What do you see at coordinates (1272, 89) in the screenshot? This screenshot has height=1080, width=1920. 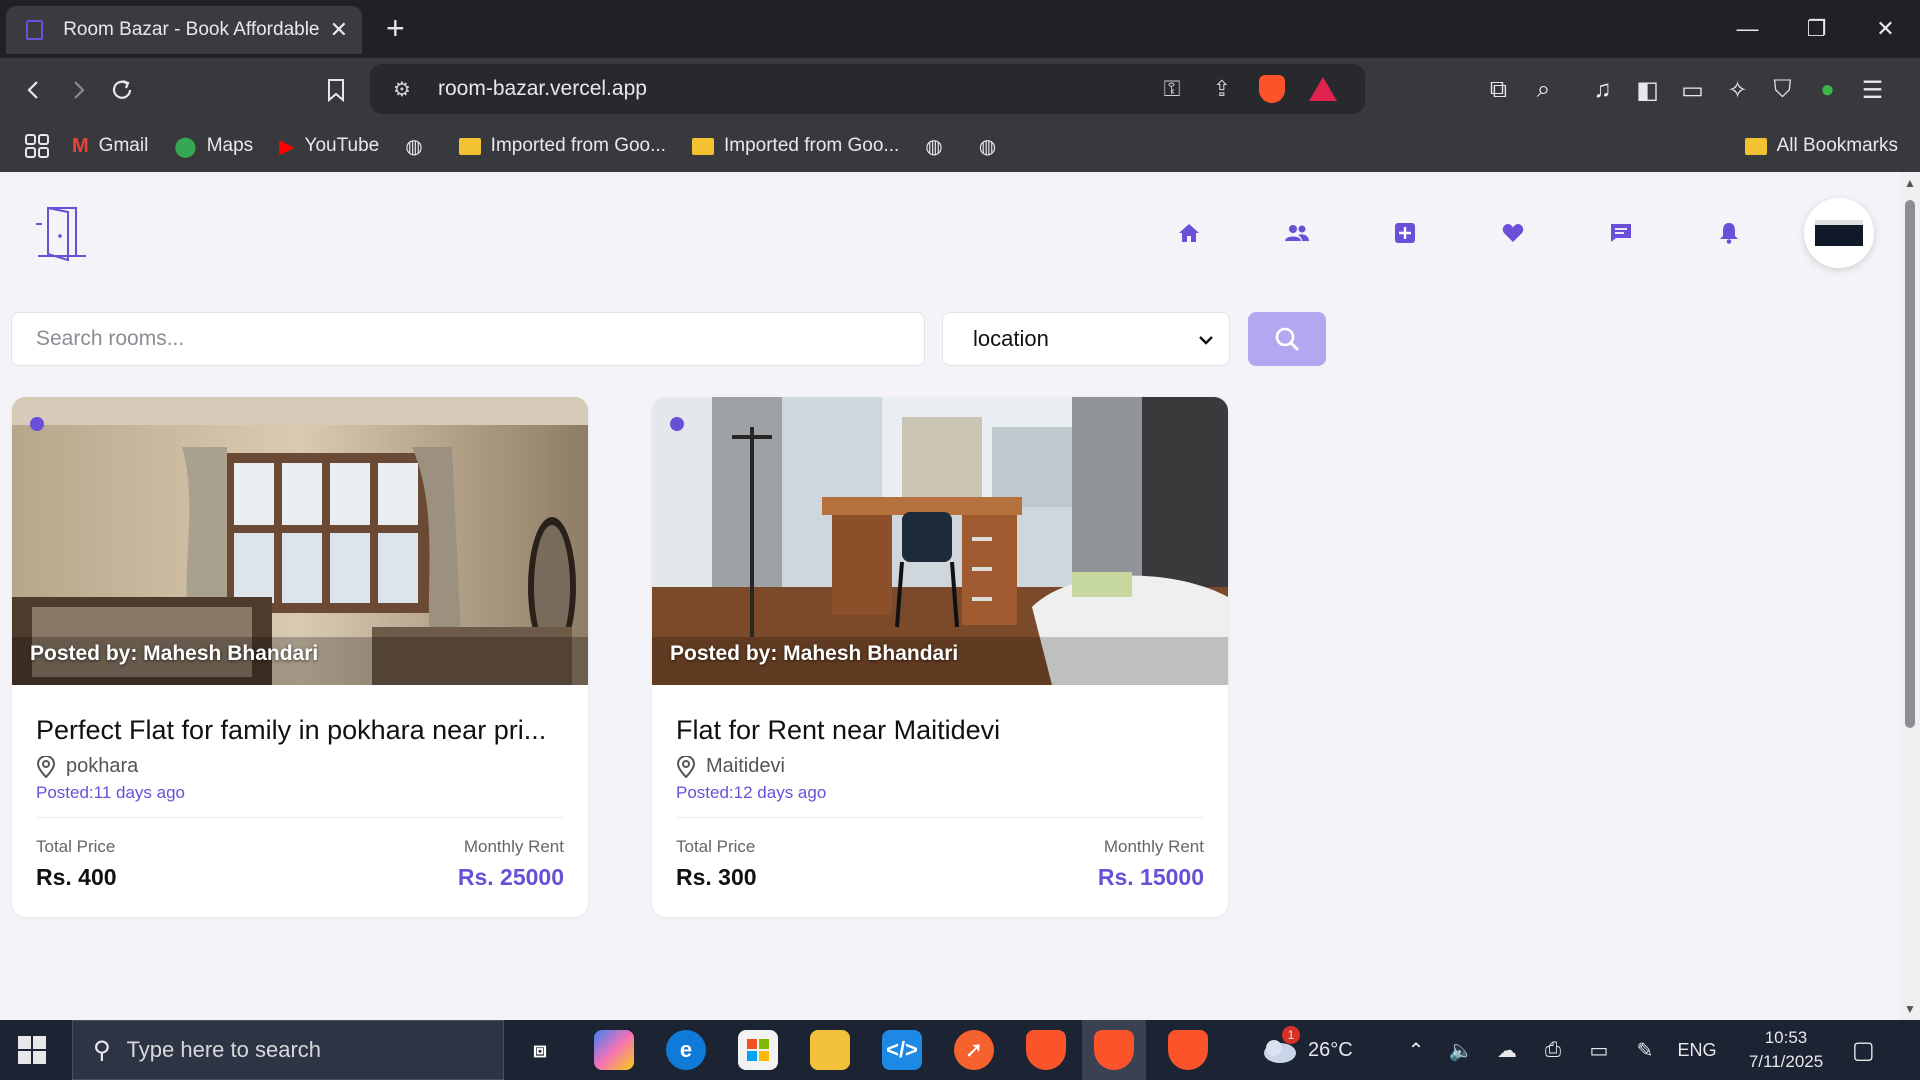 I see `brave-shields-icon` at bounding box center [1272, 89].